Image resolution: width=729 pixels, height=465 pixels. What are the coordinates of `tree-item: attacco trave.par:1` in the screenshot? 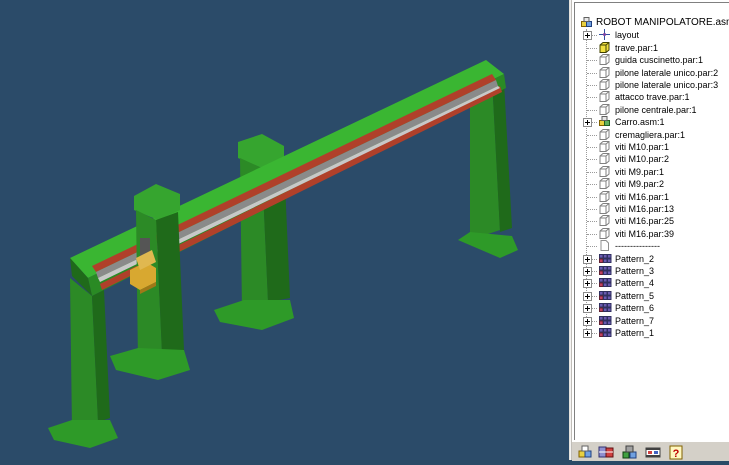 It's located at (652, 97).